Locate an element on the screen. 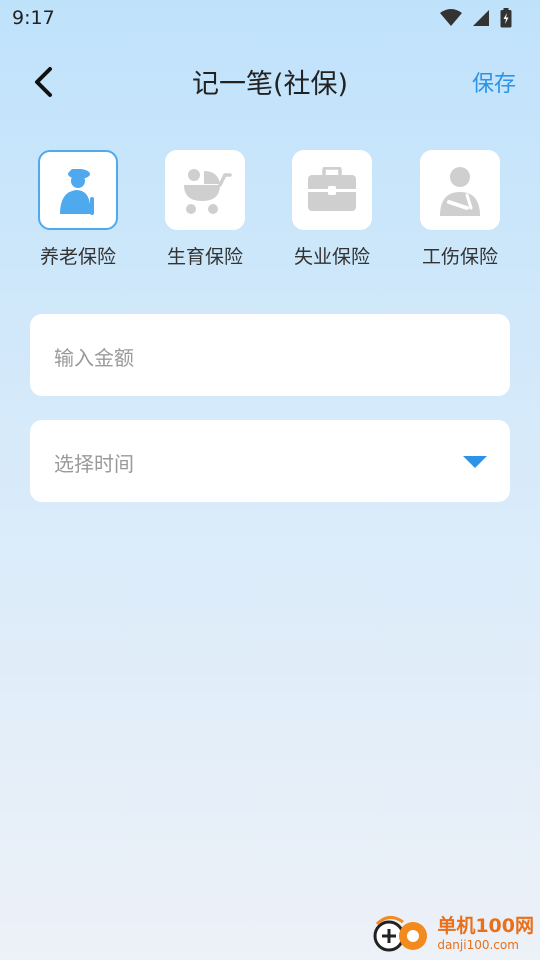 The height and width of the screenshot is (960, 540). elderly-person-icon is located at coordinates (77, 192).